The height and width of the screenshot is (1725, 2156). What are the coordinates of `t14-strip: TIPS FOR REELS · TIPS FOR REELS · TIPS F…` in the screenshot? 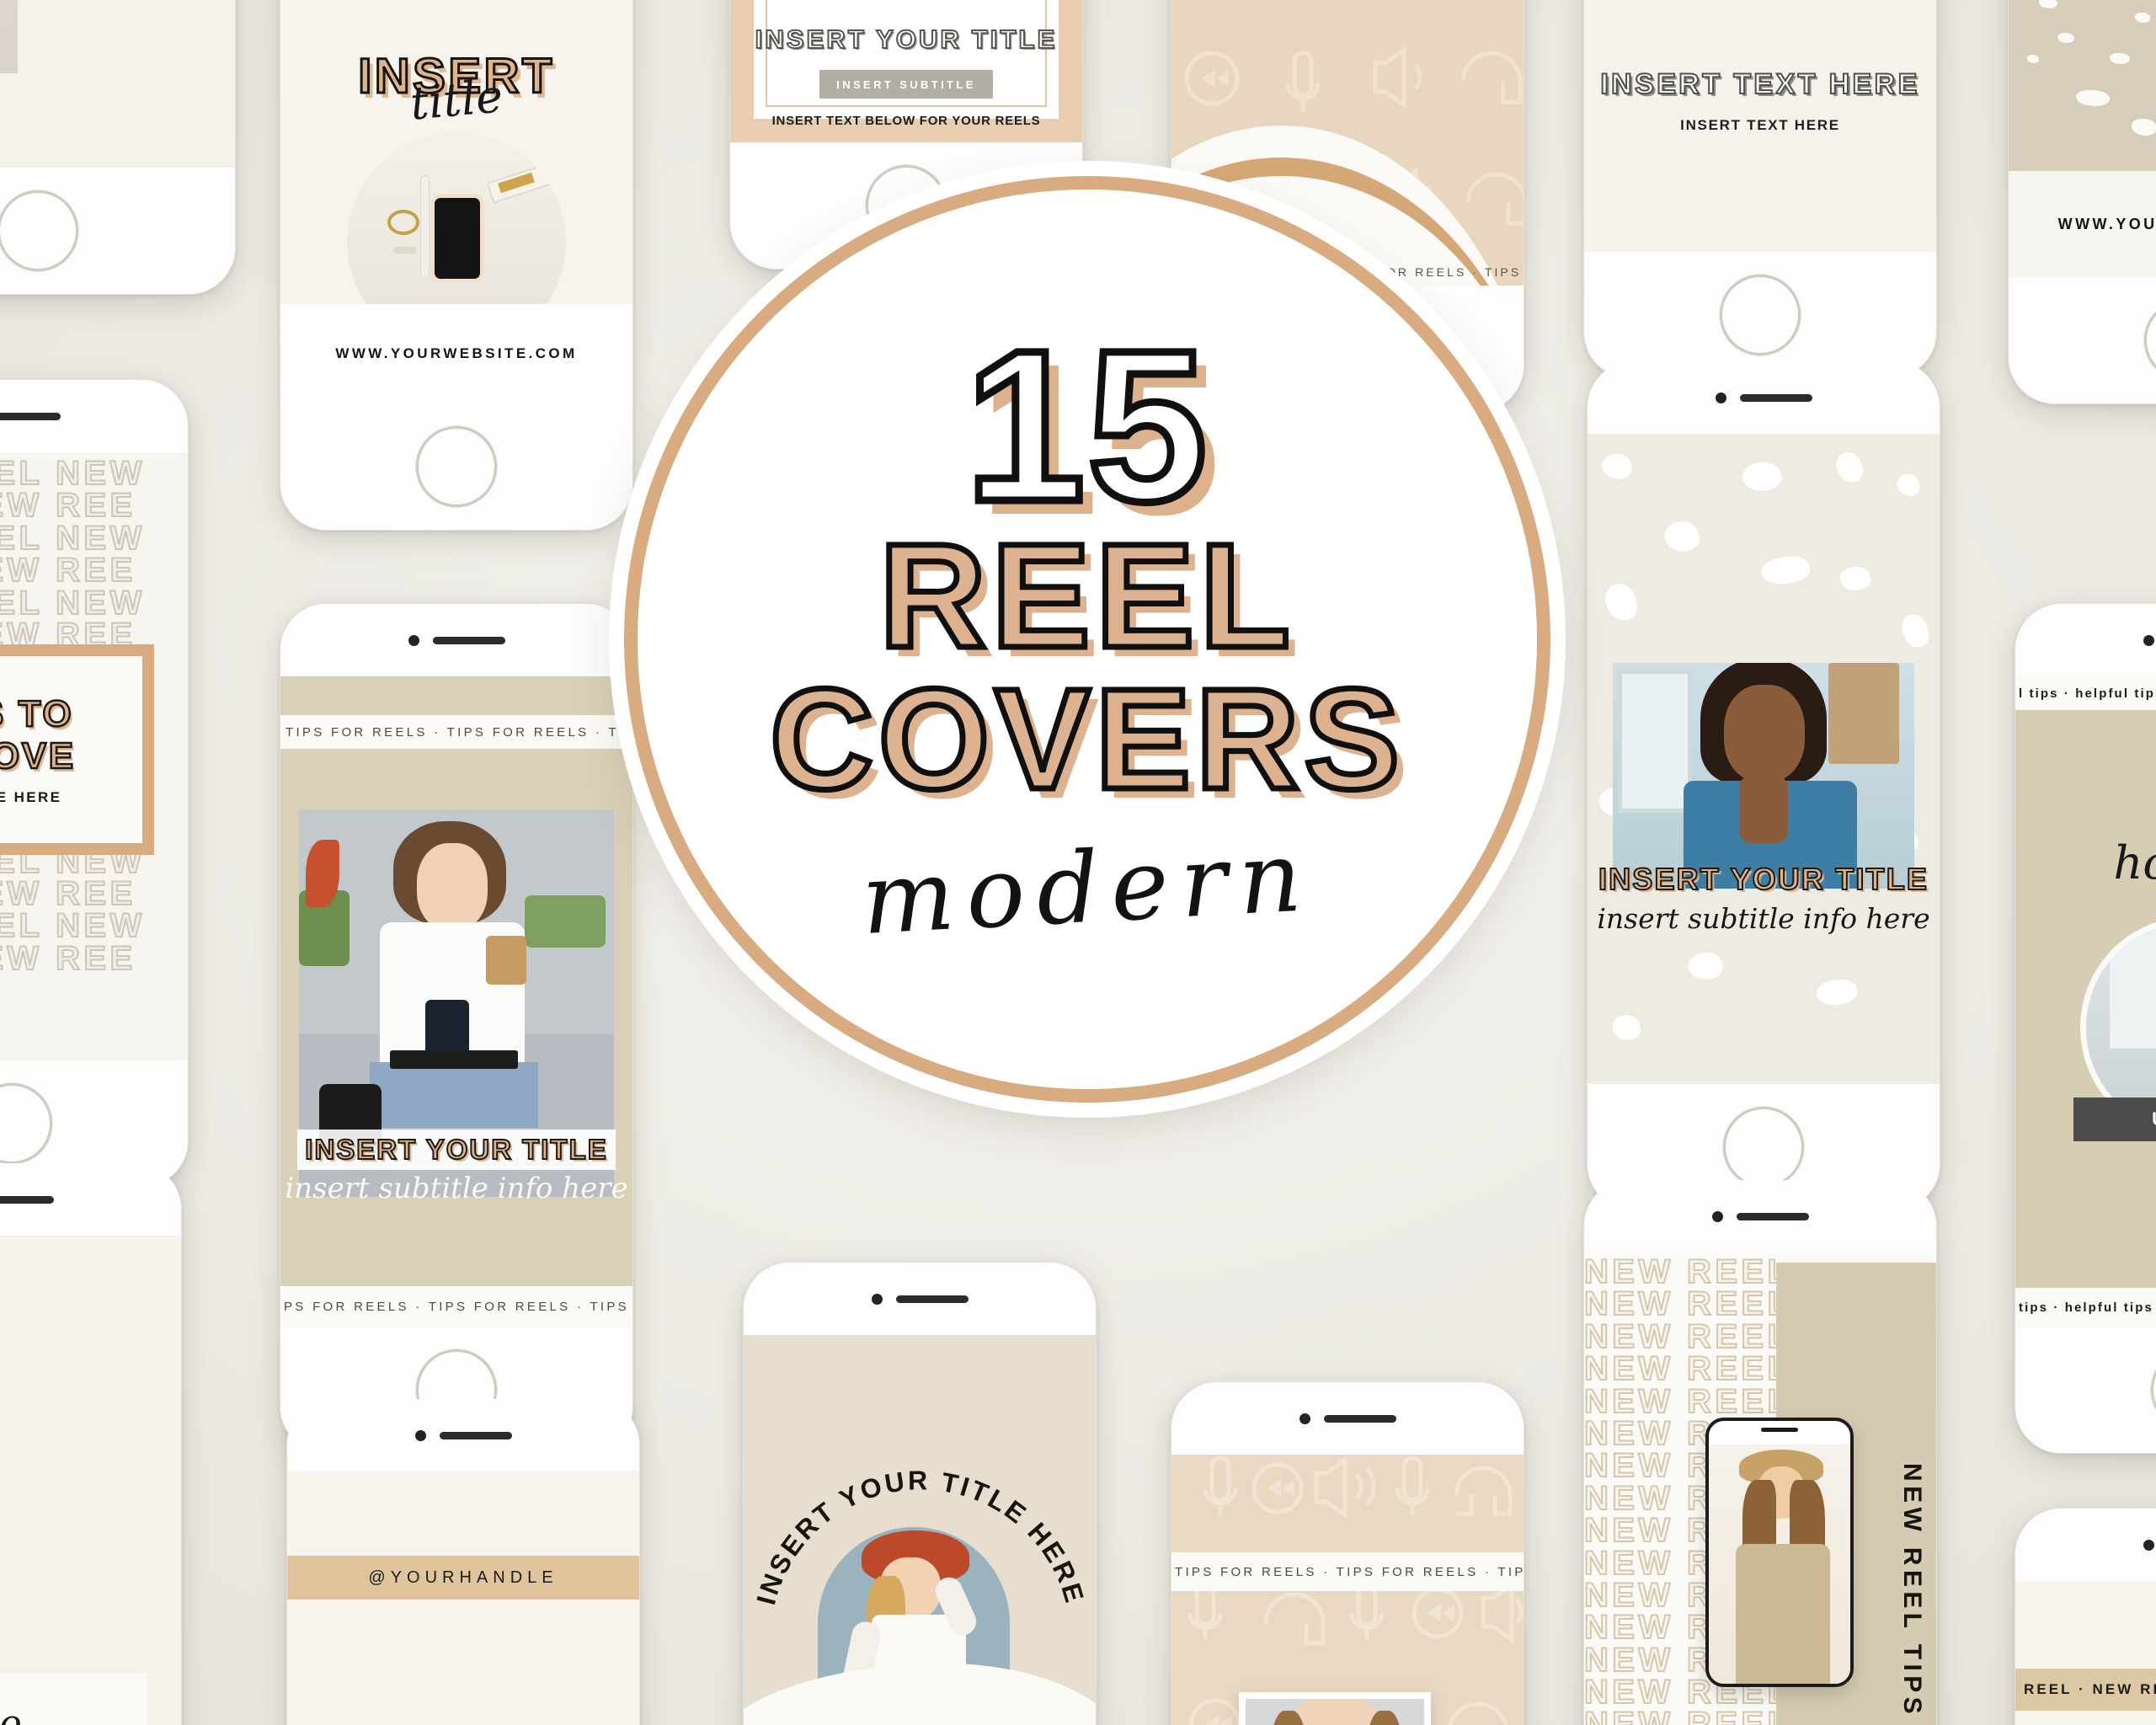 It's located at (1349, 1571).